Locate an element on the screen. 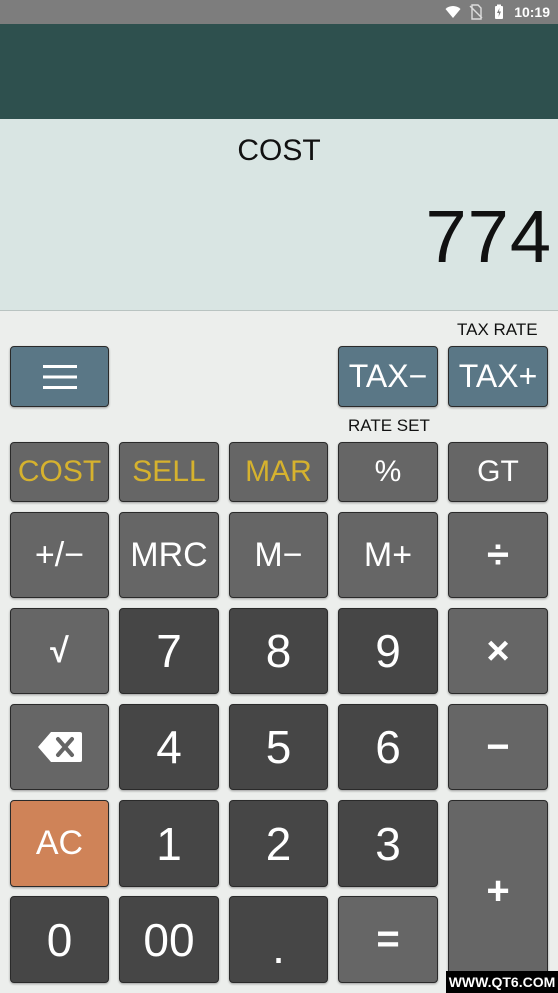  wifi-icon is located at coordinates (453, 12).